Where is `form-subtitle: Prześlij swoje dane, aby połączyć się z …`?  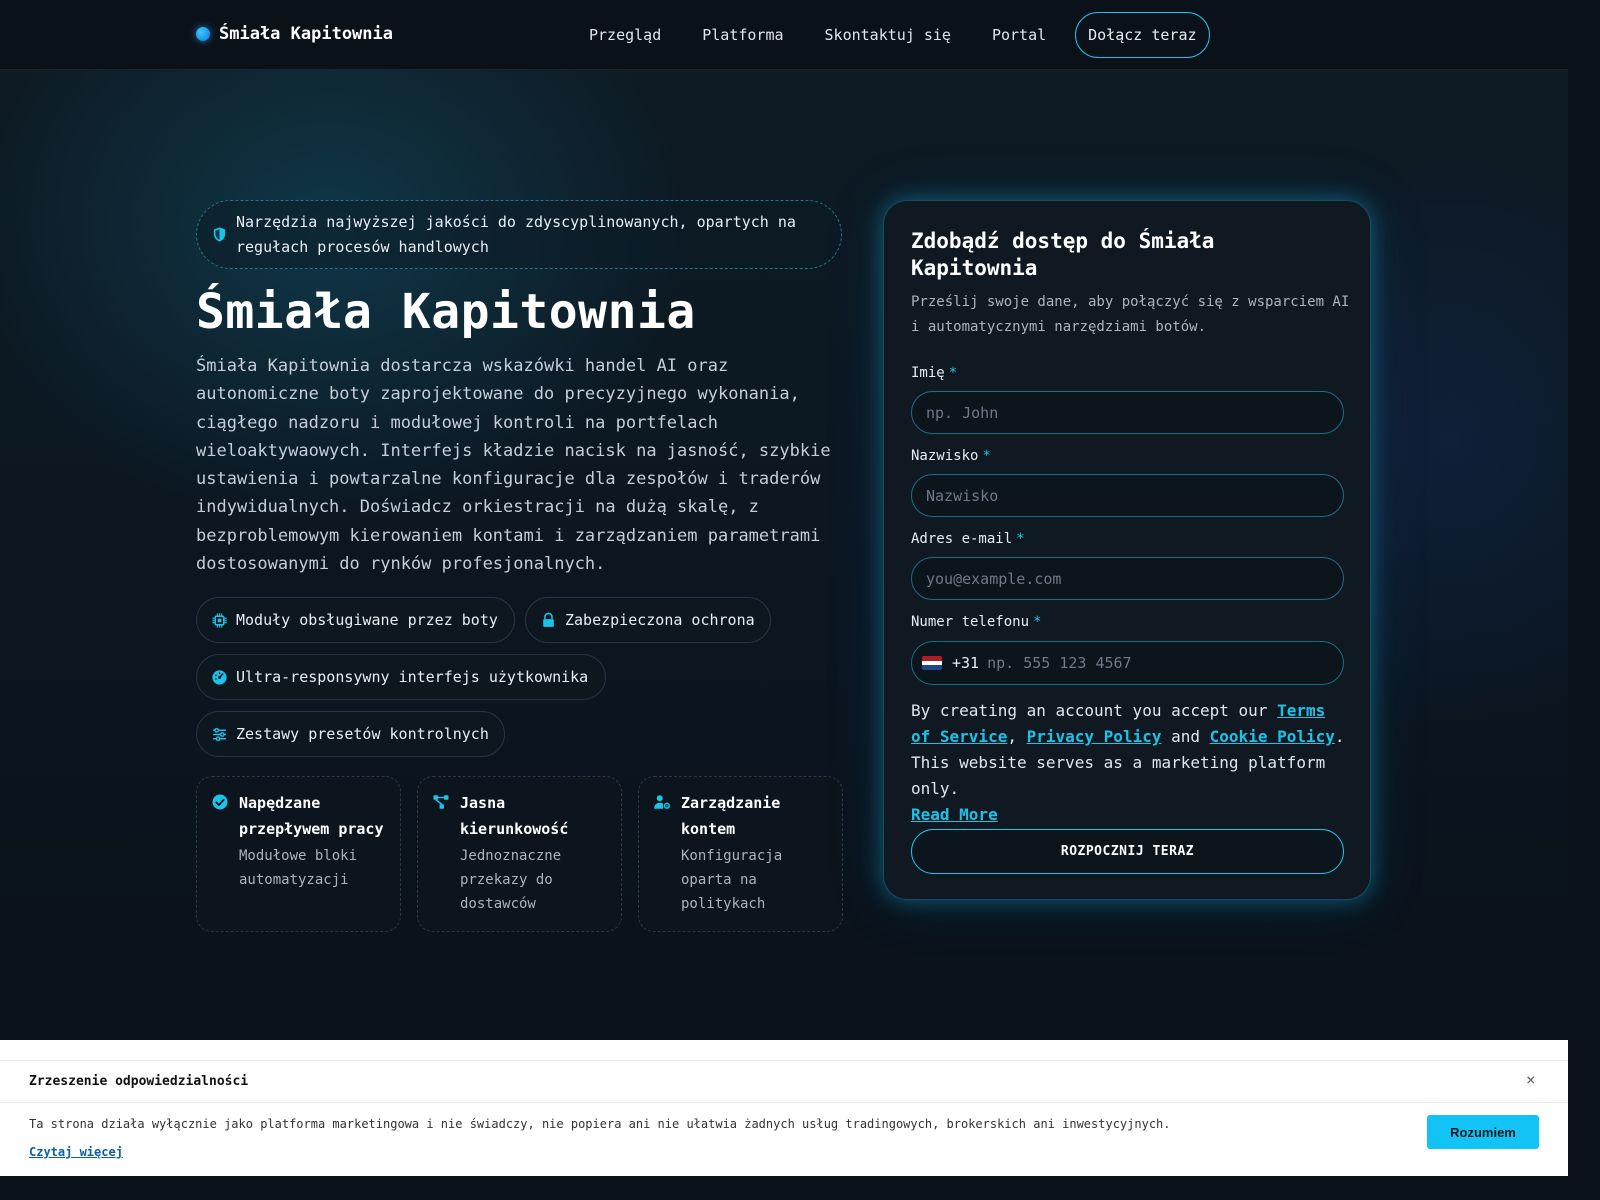
form-subtitle: Prześlij swoje dane, aby połączyć się z … is located at coordinates (1130, 314).